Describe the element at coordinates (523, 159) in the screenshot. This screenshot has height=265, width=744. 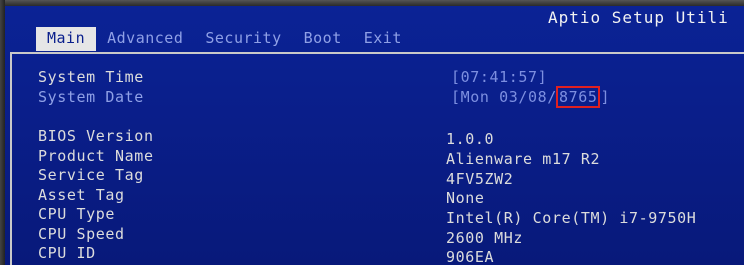
I see `product-name-value: Alienware m17 R2` at that location.